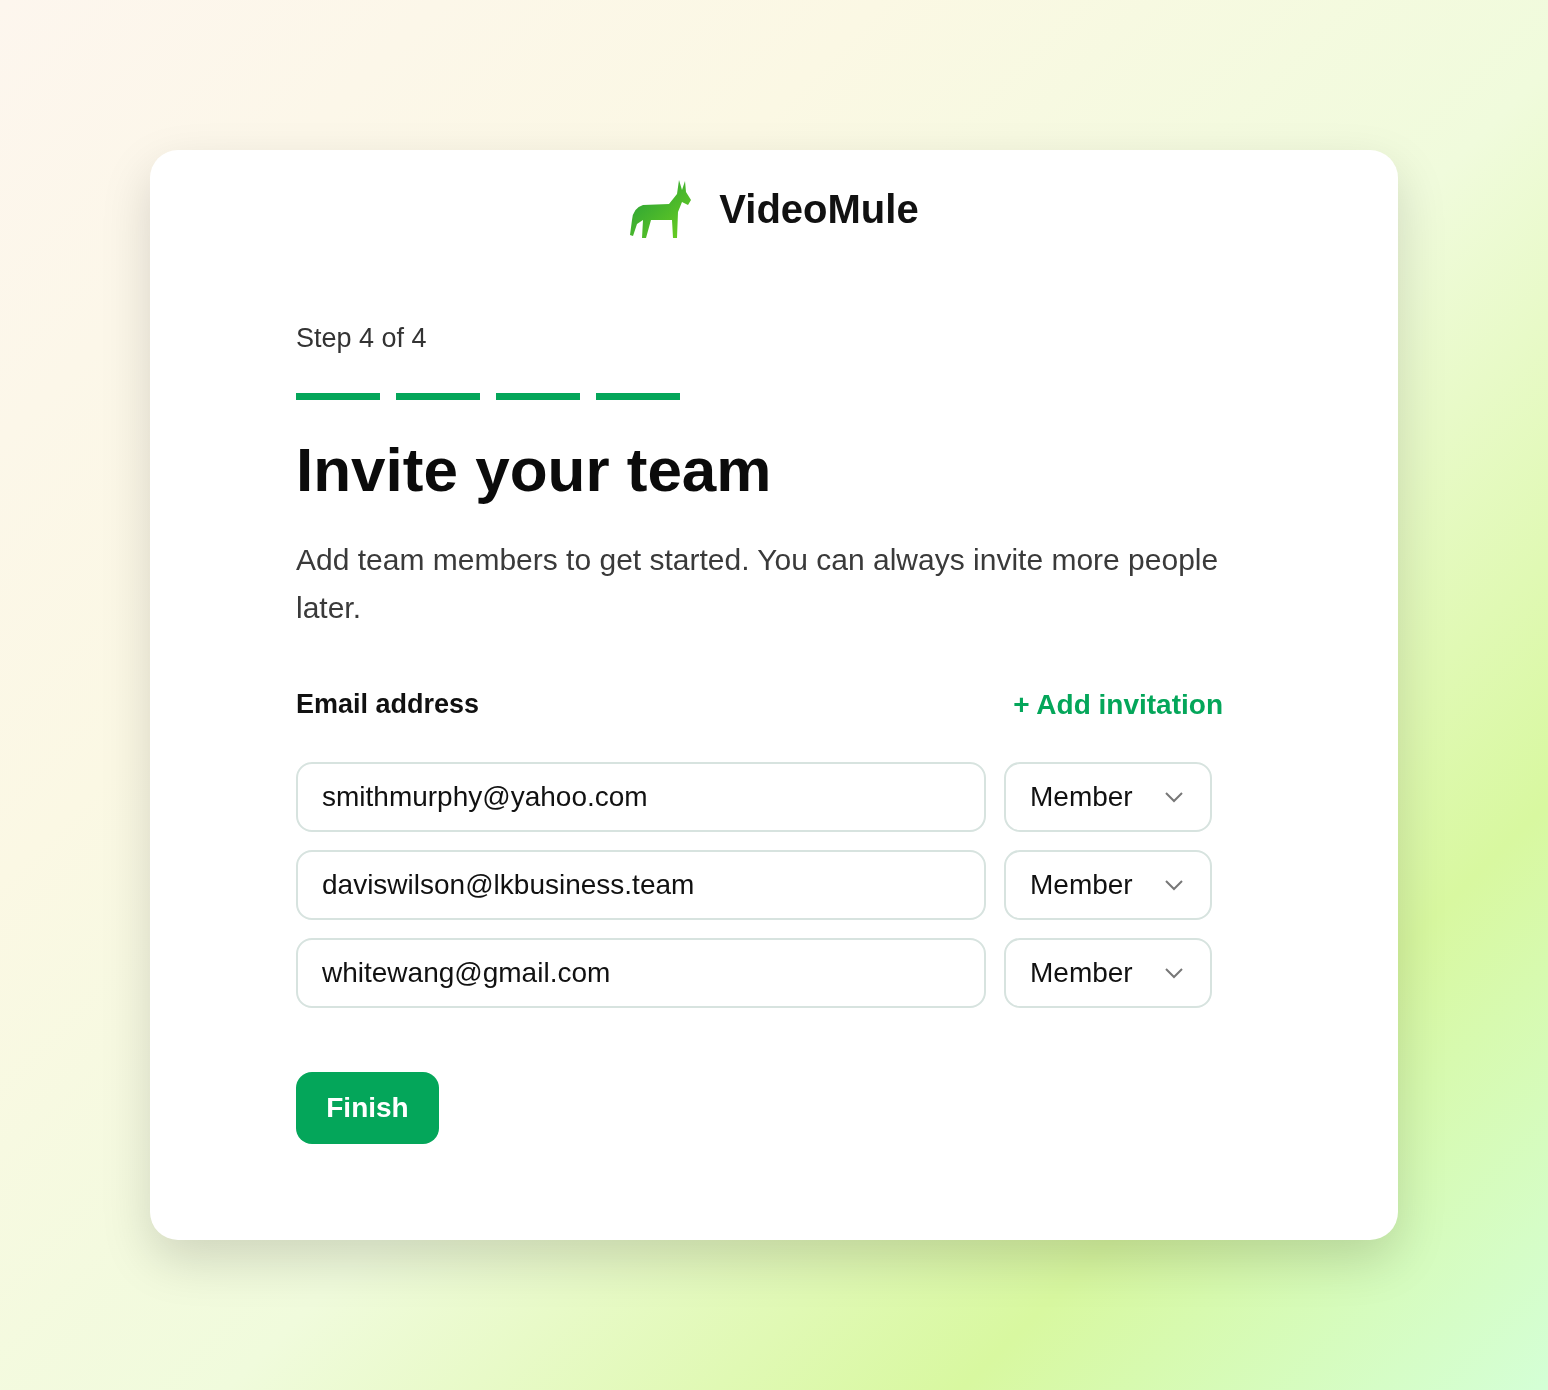 The width and height of the screenshot is (1548, 1390). What do you see at coordinates (534, 469) in the screenshot?
I see `page-title: Invite your team` at bounding box center [534, 469].